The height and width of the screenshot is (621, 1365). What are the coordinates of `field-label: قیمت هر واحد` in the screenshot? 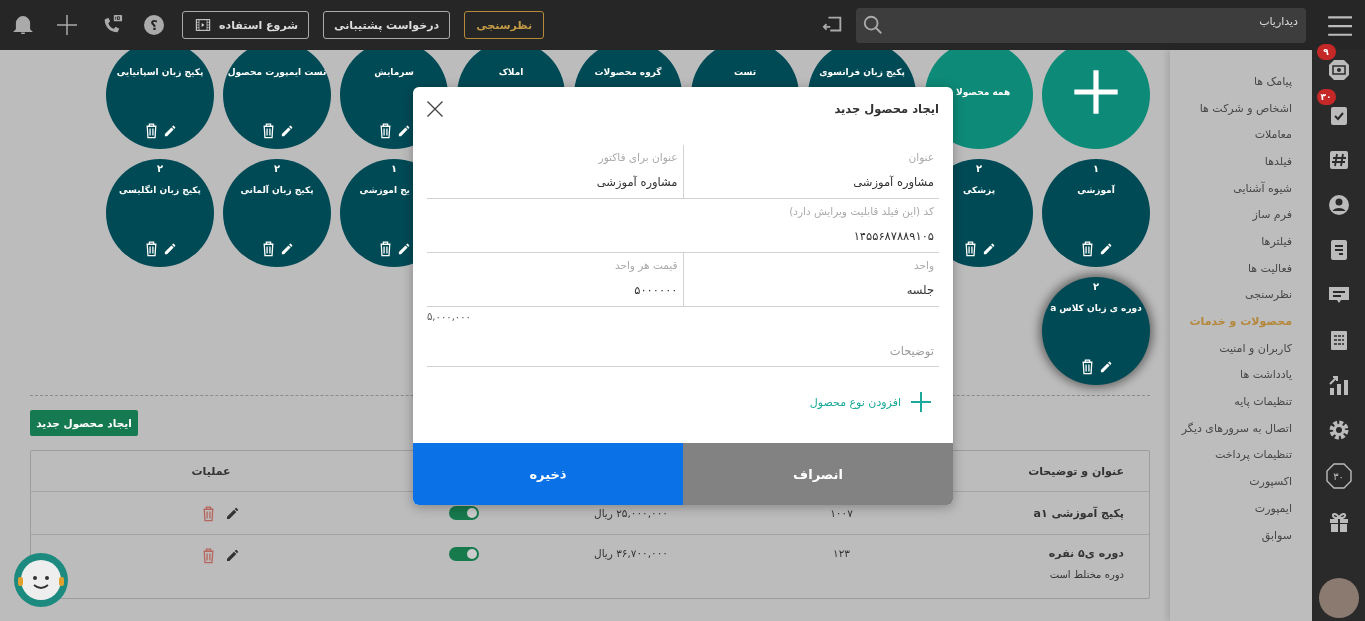 It's located at (645, 265).